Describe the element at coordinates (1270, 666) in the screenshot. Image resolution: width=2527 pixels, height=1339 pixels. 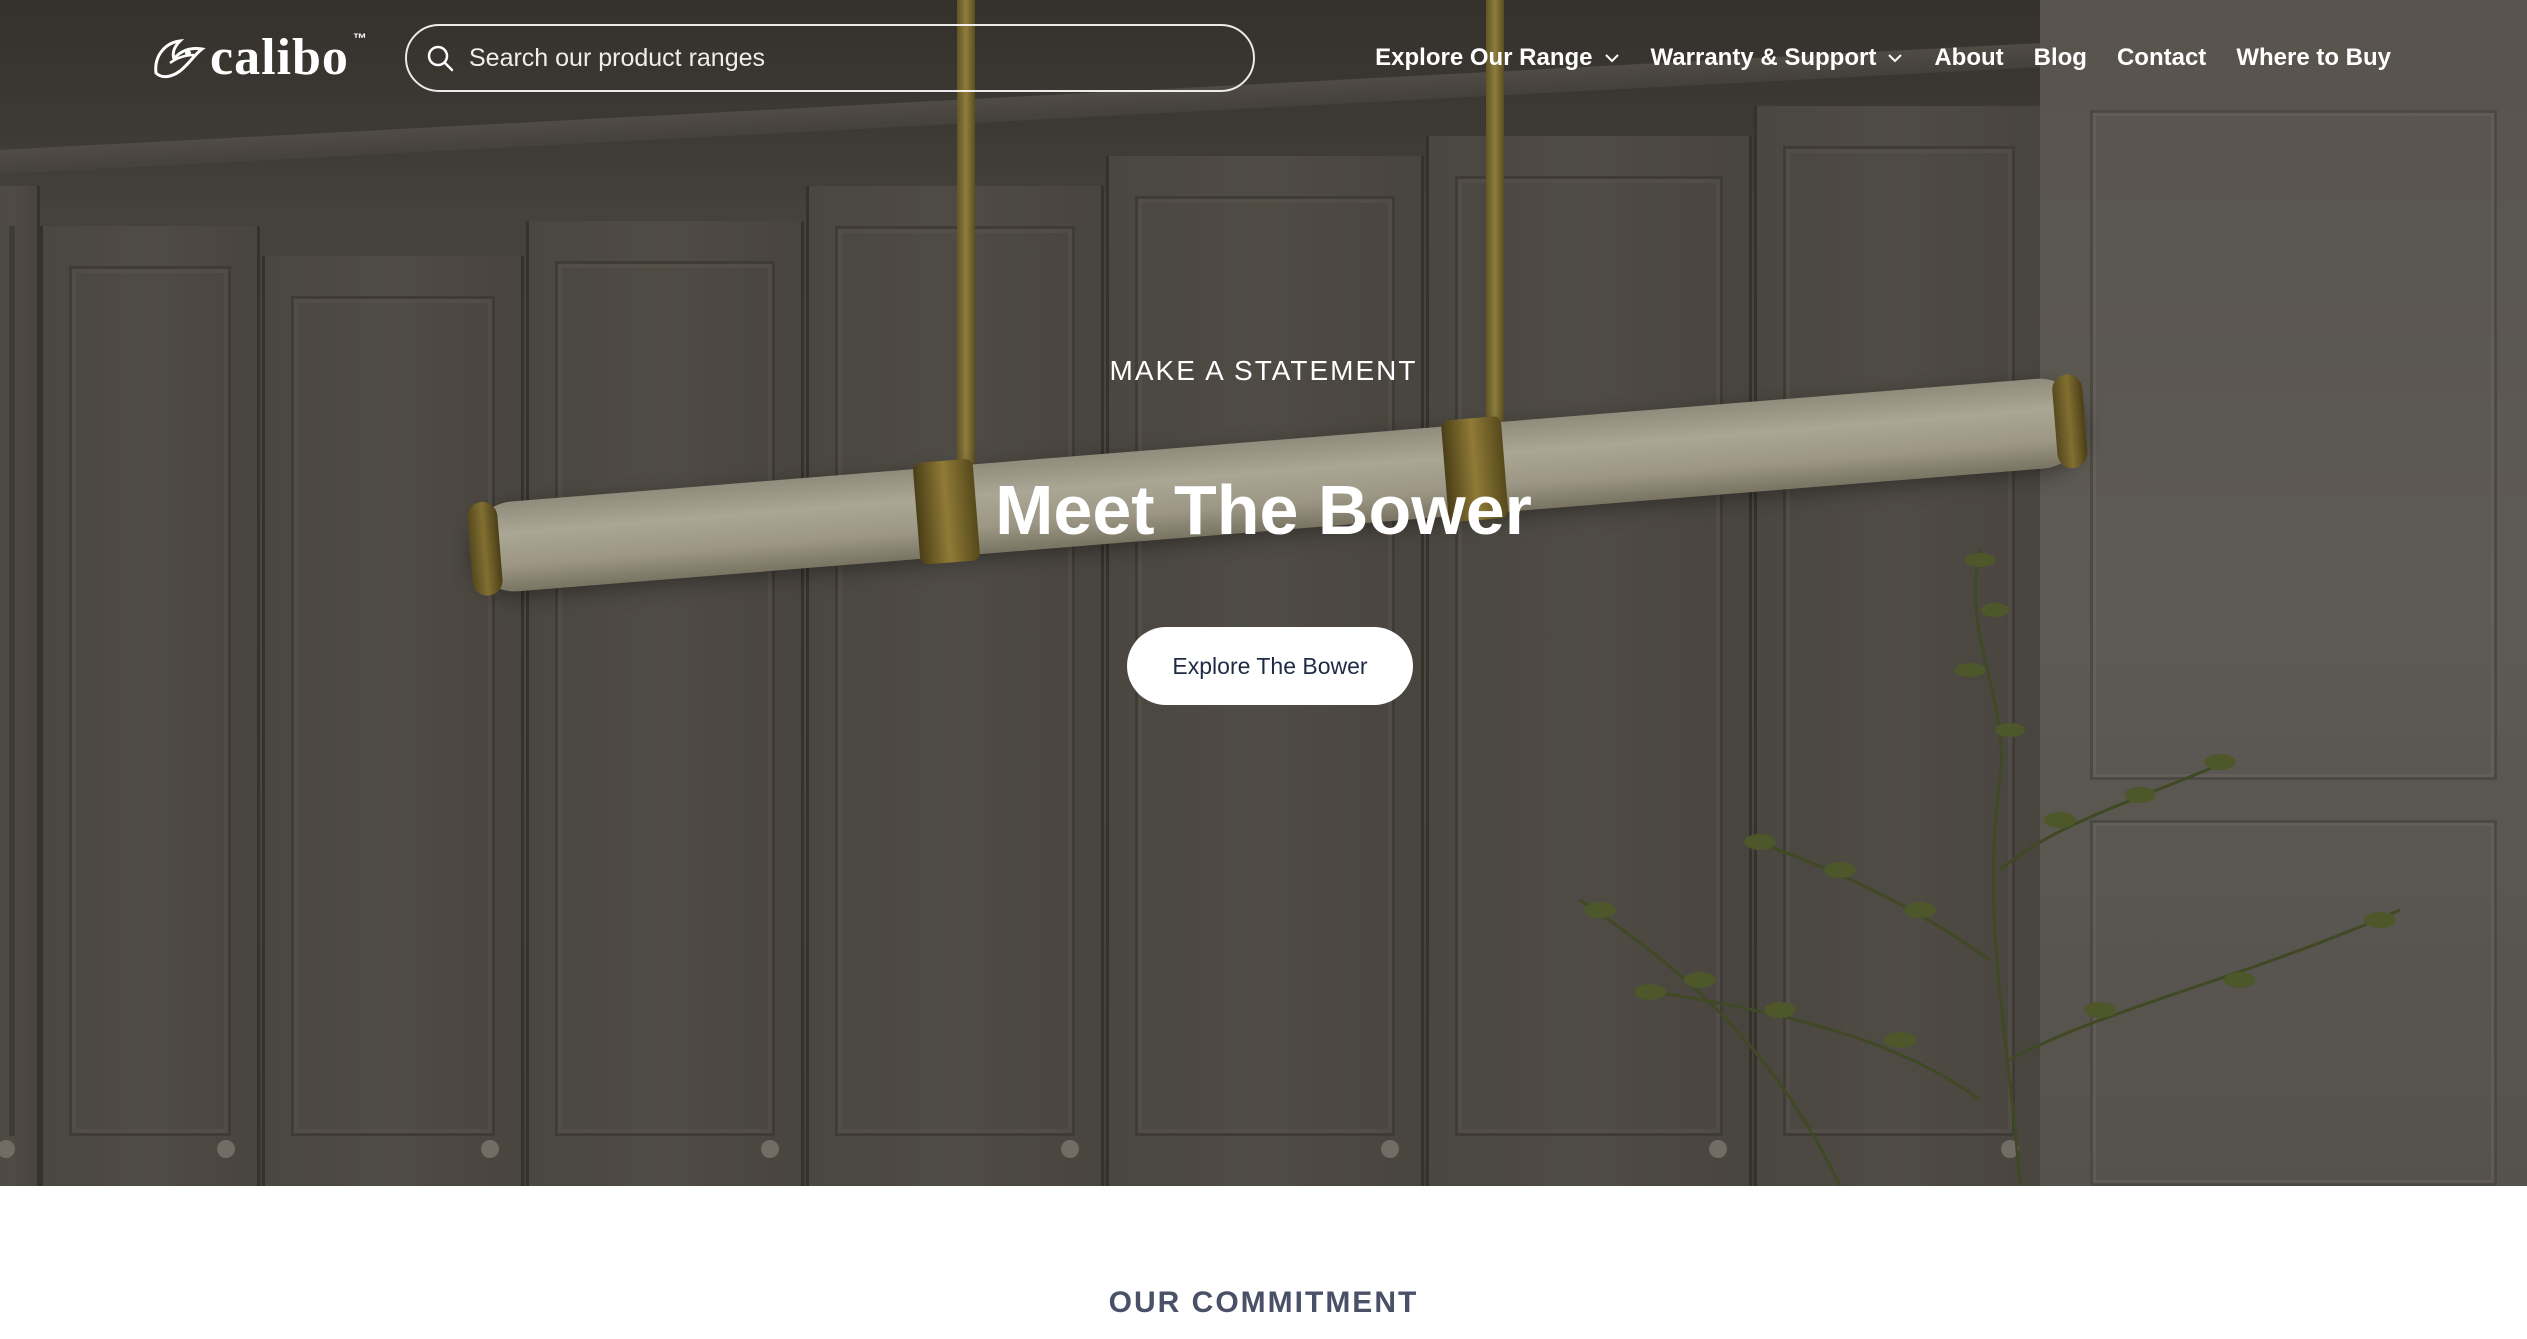
I see `explore-the-bower-button: Explore The Bower` at that location.